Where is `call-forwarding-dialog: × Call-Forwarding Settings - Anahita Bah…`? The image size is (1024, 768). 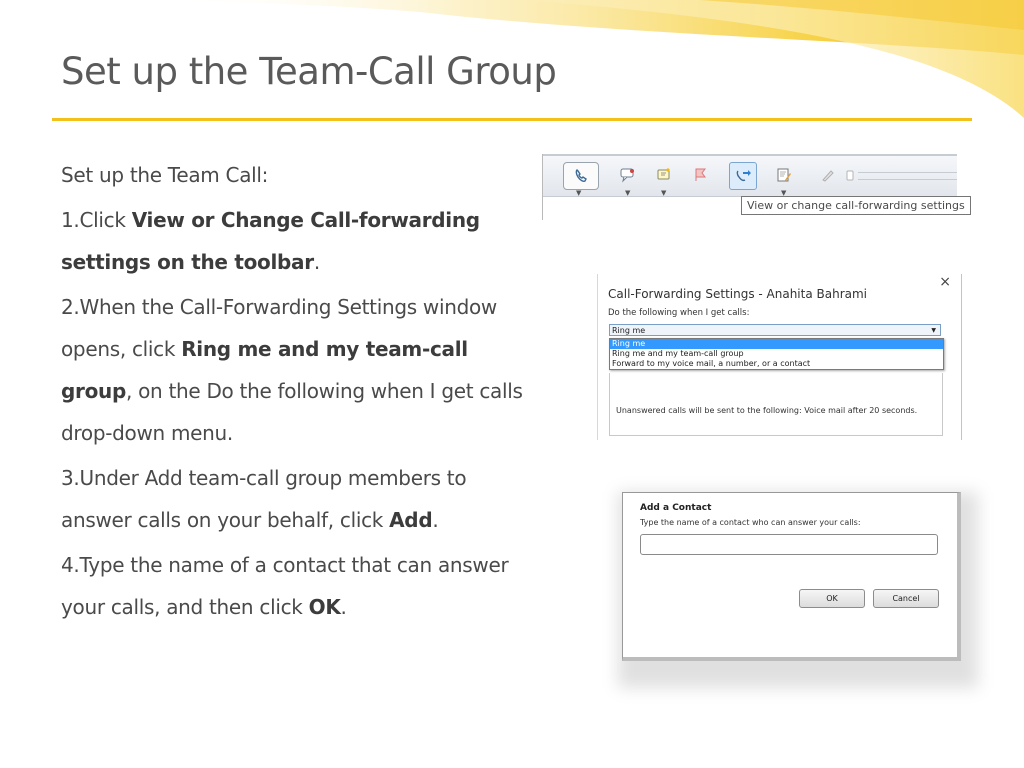 call-forwarding-dialog: × Call-Forwarding Settings - Anahita Bah… is located at coordinates (779, 357).